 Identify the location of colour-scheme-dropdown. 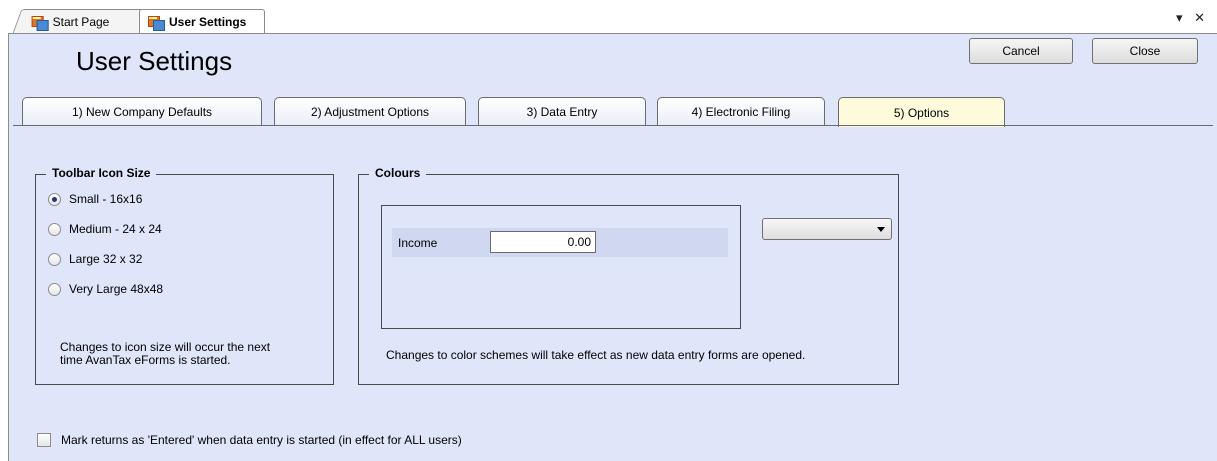
(827, 229).